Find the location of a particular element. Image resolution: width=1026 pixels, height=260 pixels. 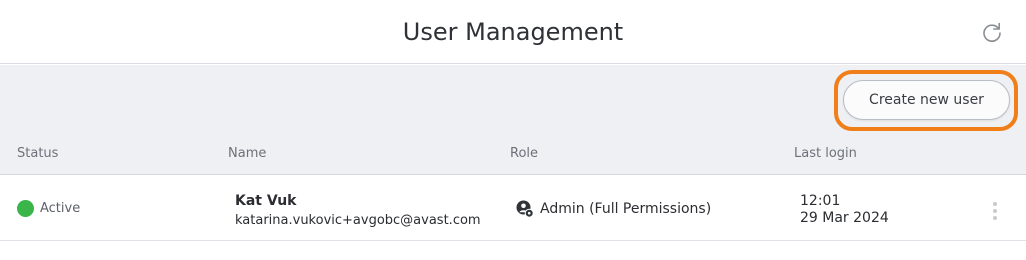

refresh-button is located at coordinates (992, 32).